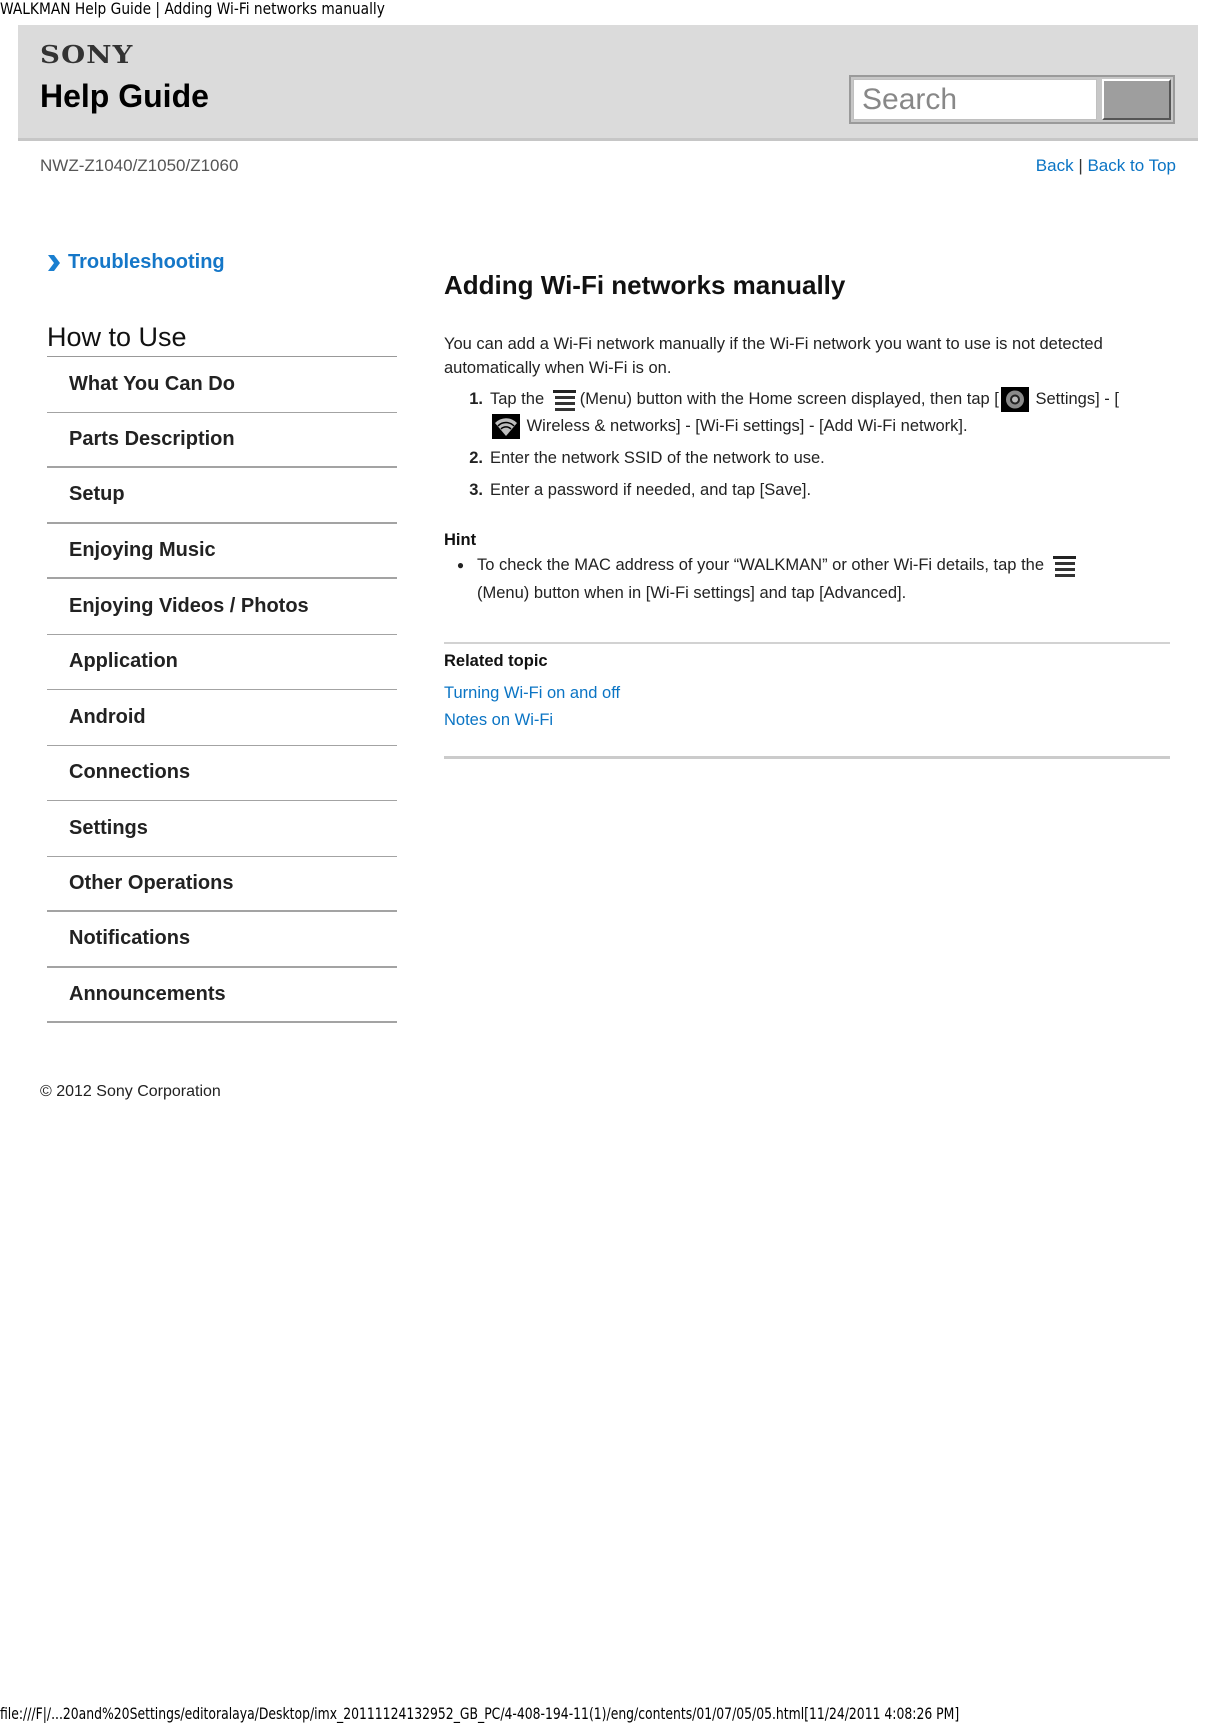  I want to click on sidebar-item-settings: Settings, so click(222, 829).